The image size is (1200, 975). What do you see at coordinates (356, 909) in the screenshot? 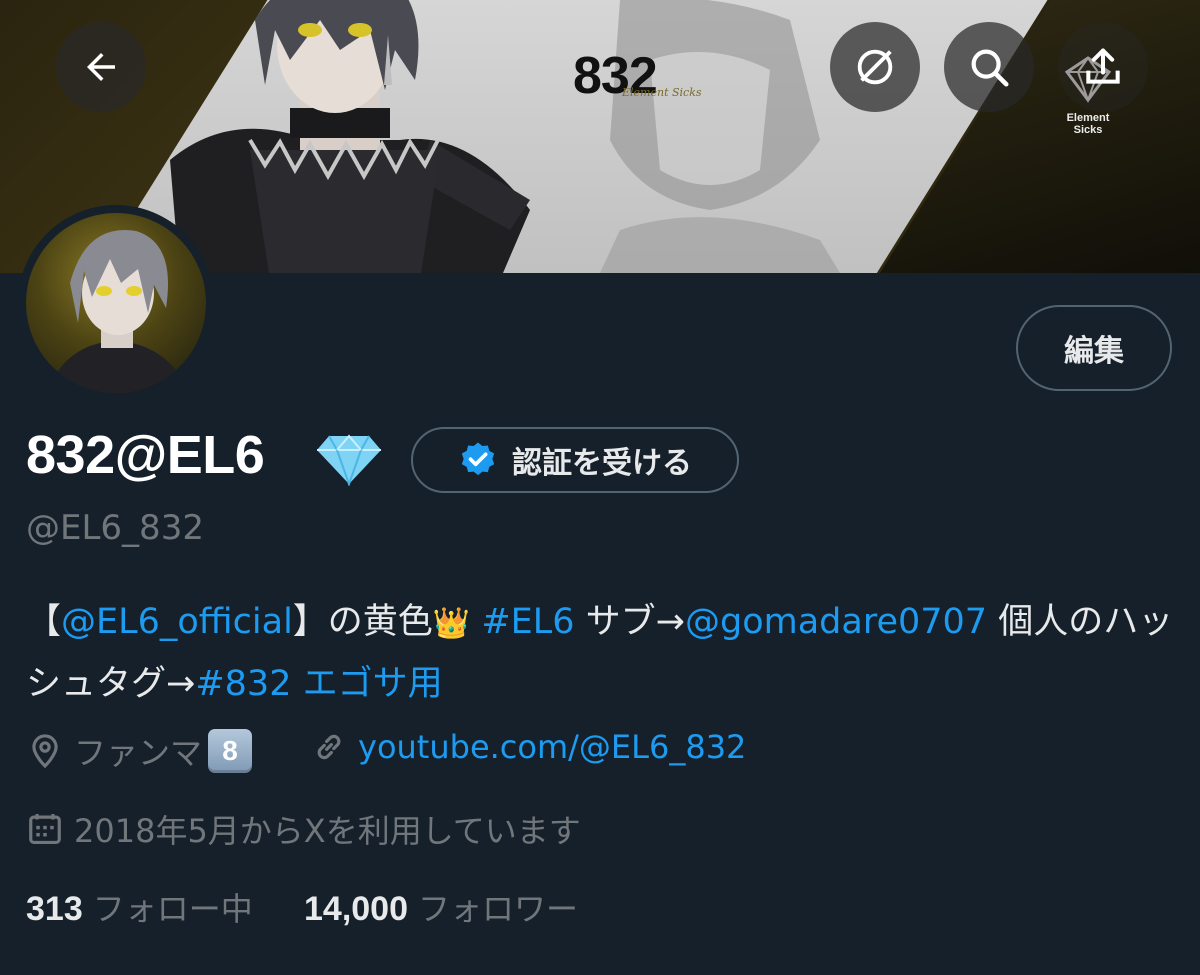
I see `followers-count: 14,000` at bounding box center [356, 909].